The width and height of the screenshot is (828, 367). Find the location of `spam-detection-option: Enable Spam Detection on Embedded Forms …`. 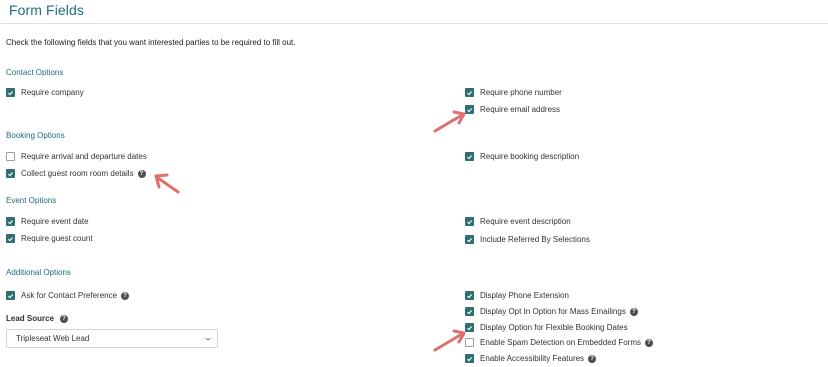

spam-detection-option: Enable Spam Detection on Embedded Forms … is located at coordinates (559, 342).